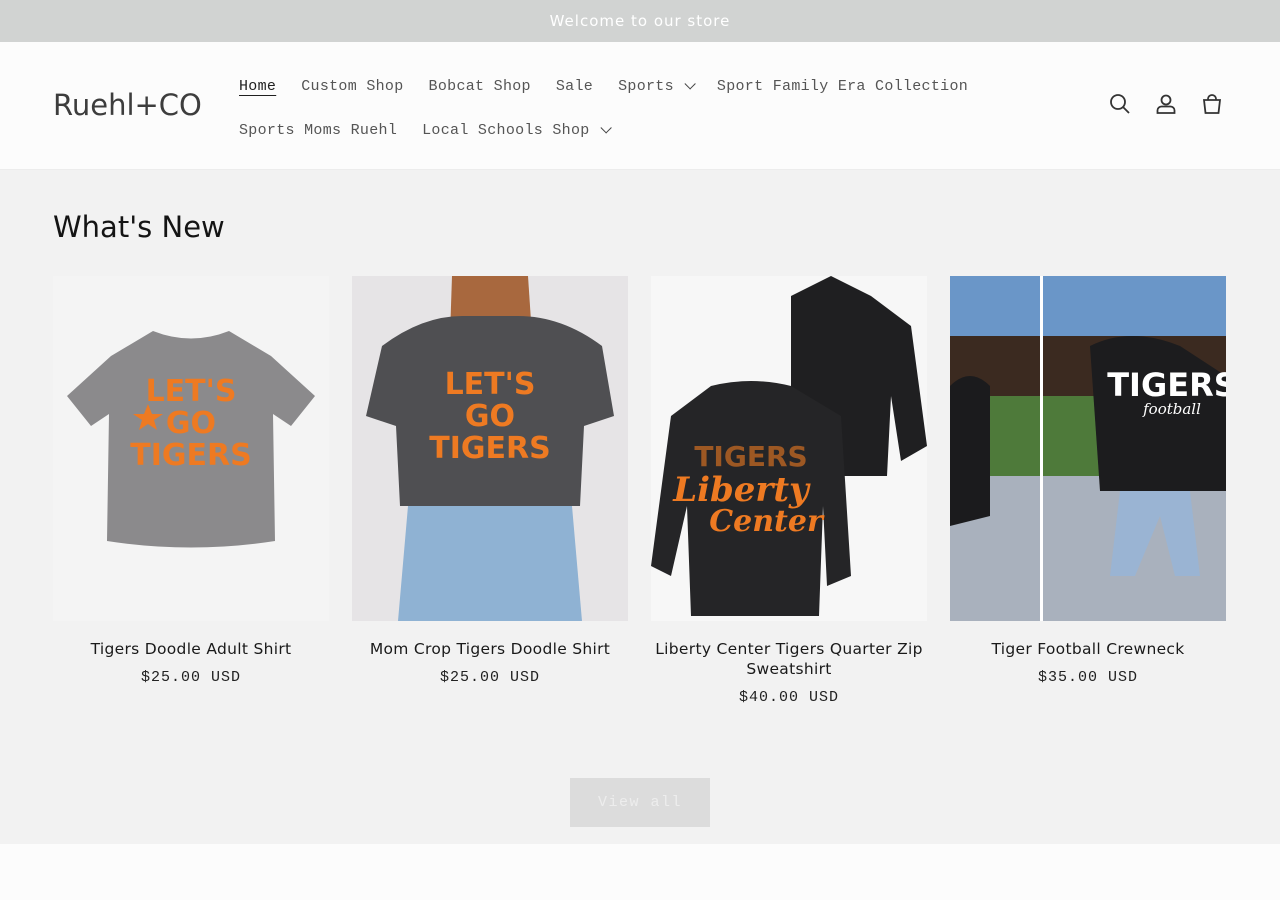 The width and height of the screenshot is (1280, 900). Describe the element at coordinates (506, 130) in the screenshot. I see `nav-item-local-schools-label: Local Schools Shop` at that location.